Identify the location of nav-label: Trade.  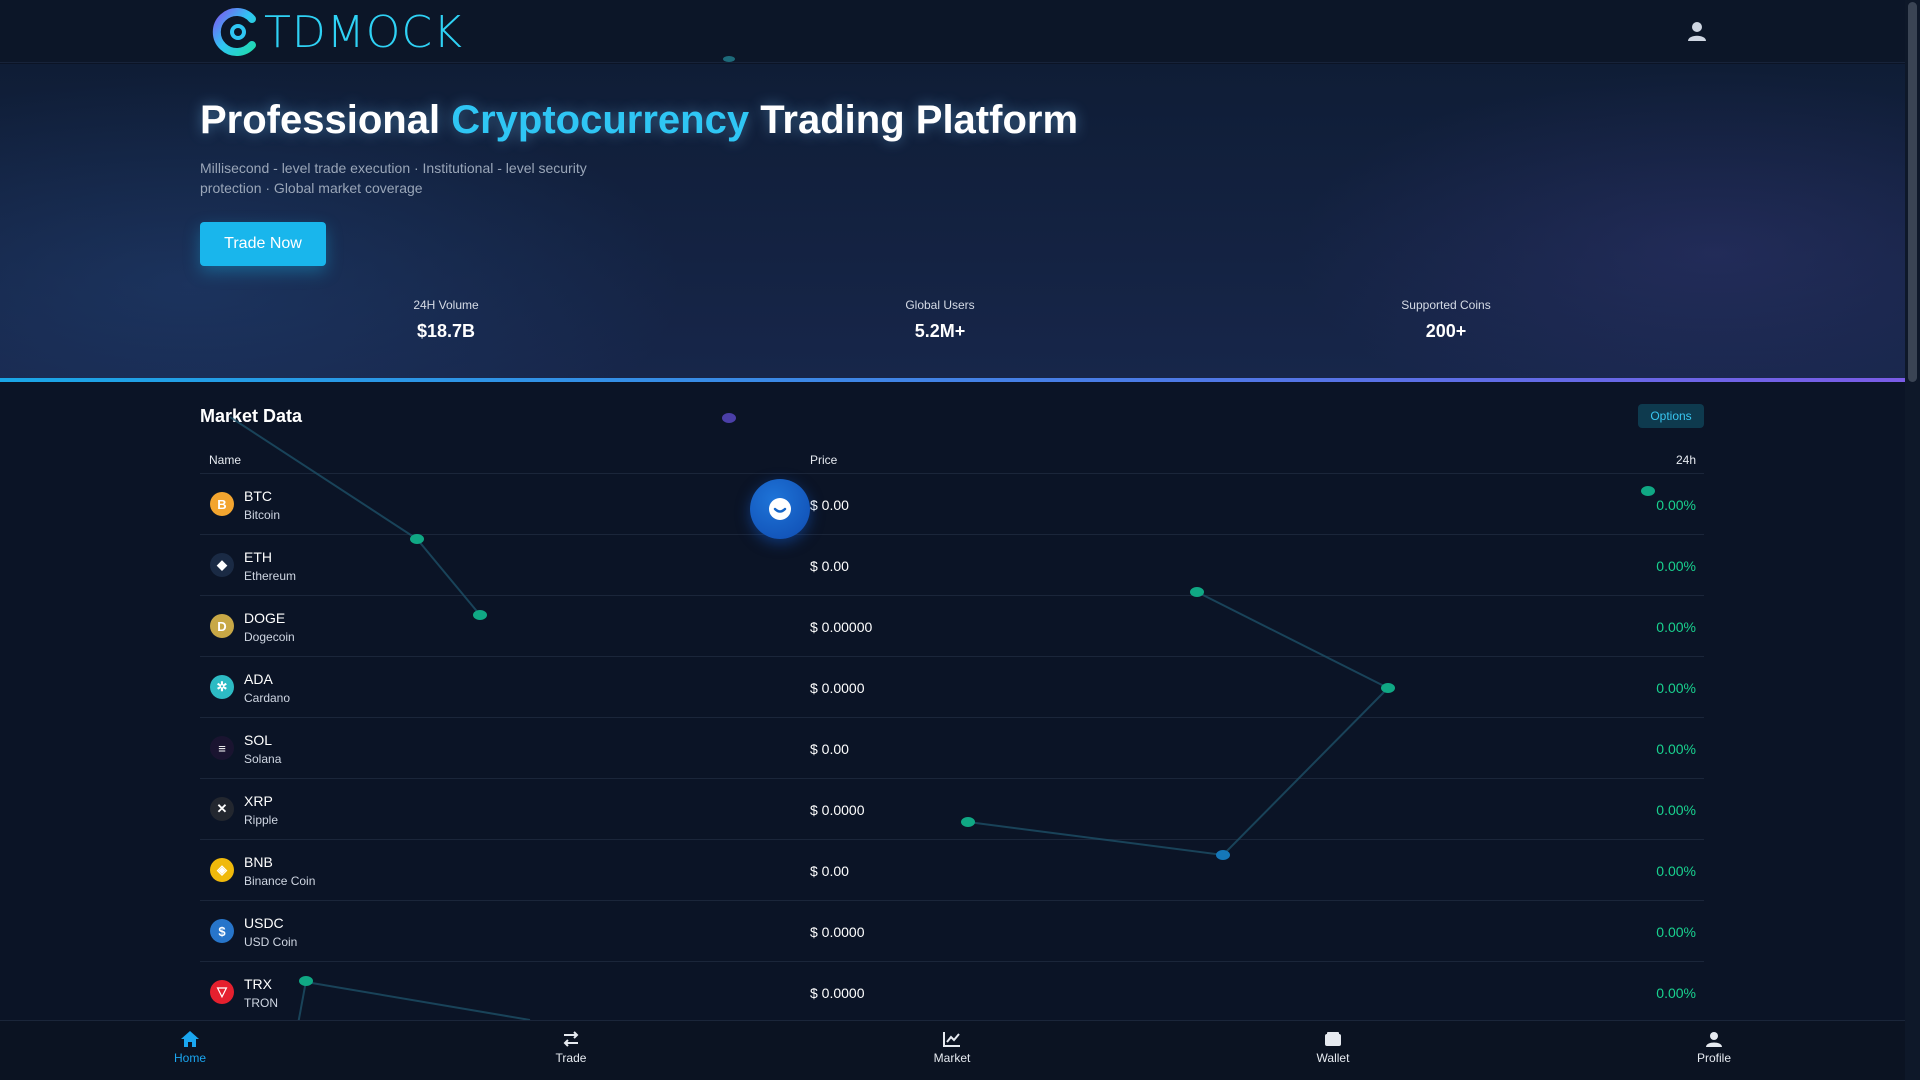
(571, 1058).